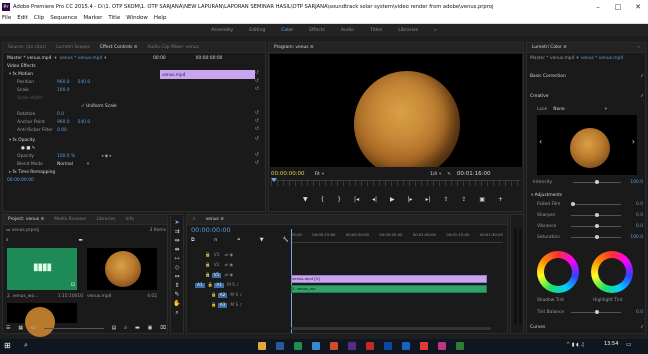 This screenshot has height=354, width=648. I want to click on menu-clip: Clip, so click(39, 18).